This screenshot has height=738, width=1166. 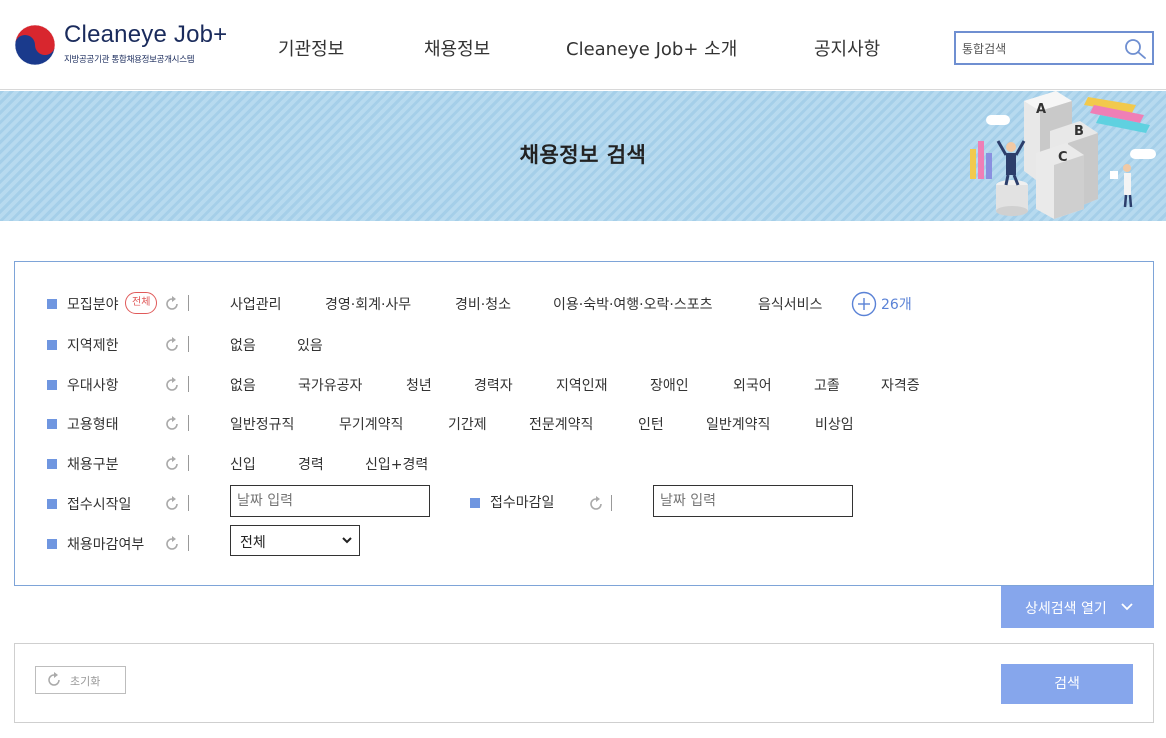 I want to click on option-preference-experienced: 경력자, so click(x=493, y=385).